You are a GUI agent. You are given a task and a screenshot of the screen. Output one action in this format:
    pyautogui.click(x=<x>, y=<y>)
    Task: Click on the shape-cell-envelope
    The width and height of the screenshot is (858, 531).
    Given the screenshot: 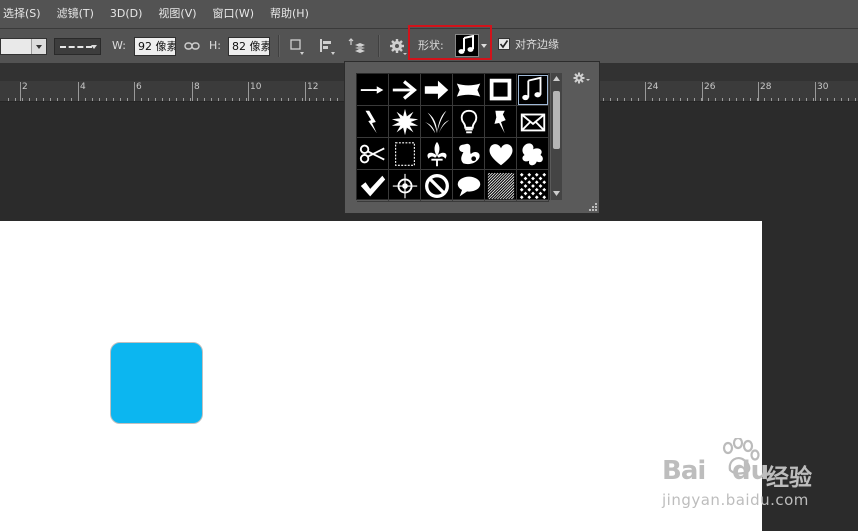 What is the action you would take?
    pyautogui.click(x=533, y=122)
    